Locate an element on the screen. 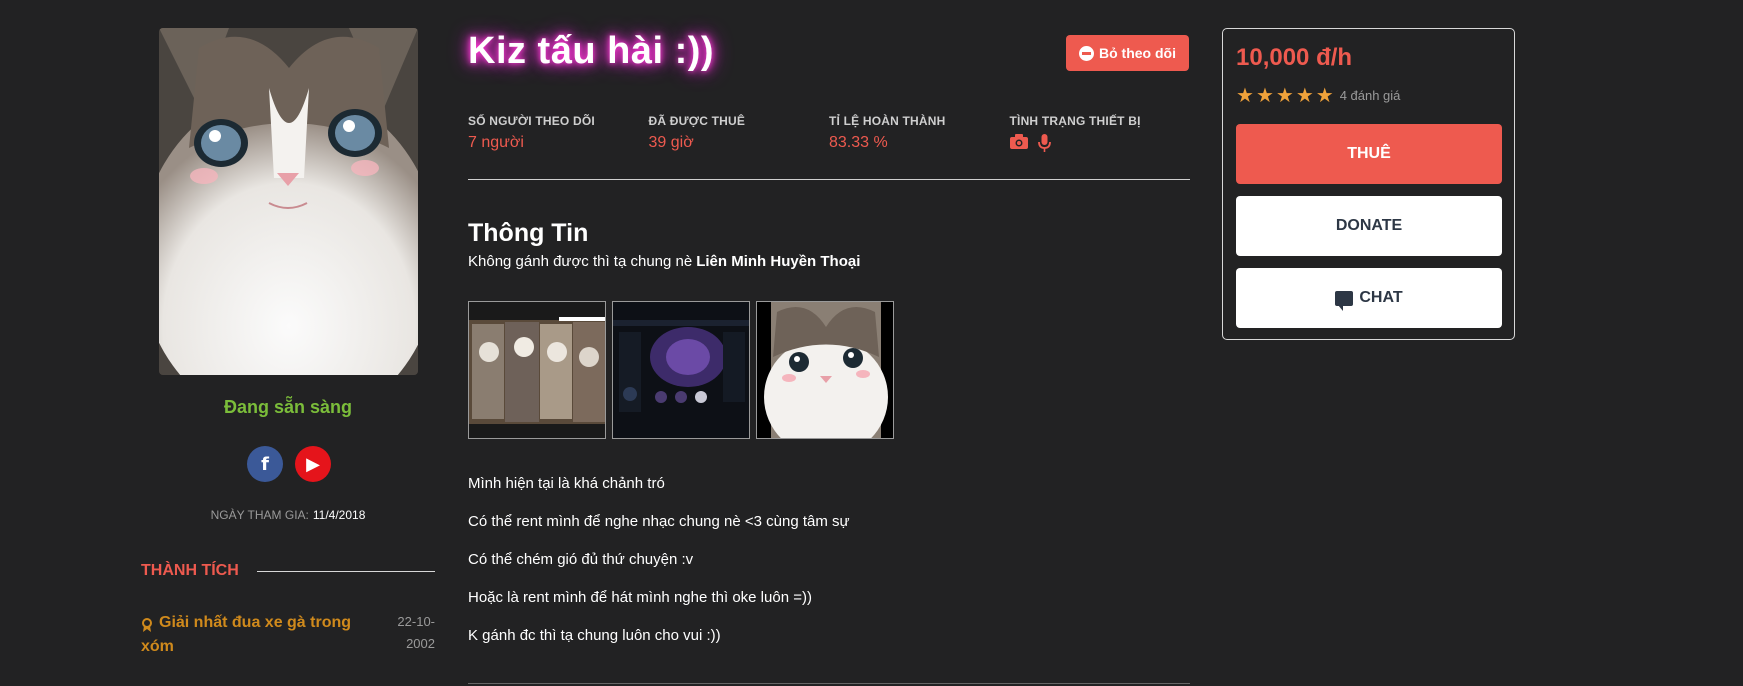 Image resolution: width=1743 pixels, height=686 pixels. bio-line: K gánh đc thì tạ chung luôn cho vui :)) is located at coordinates (594, 635).